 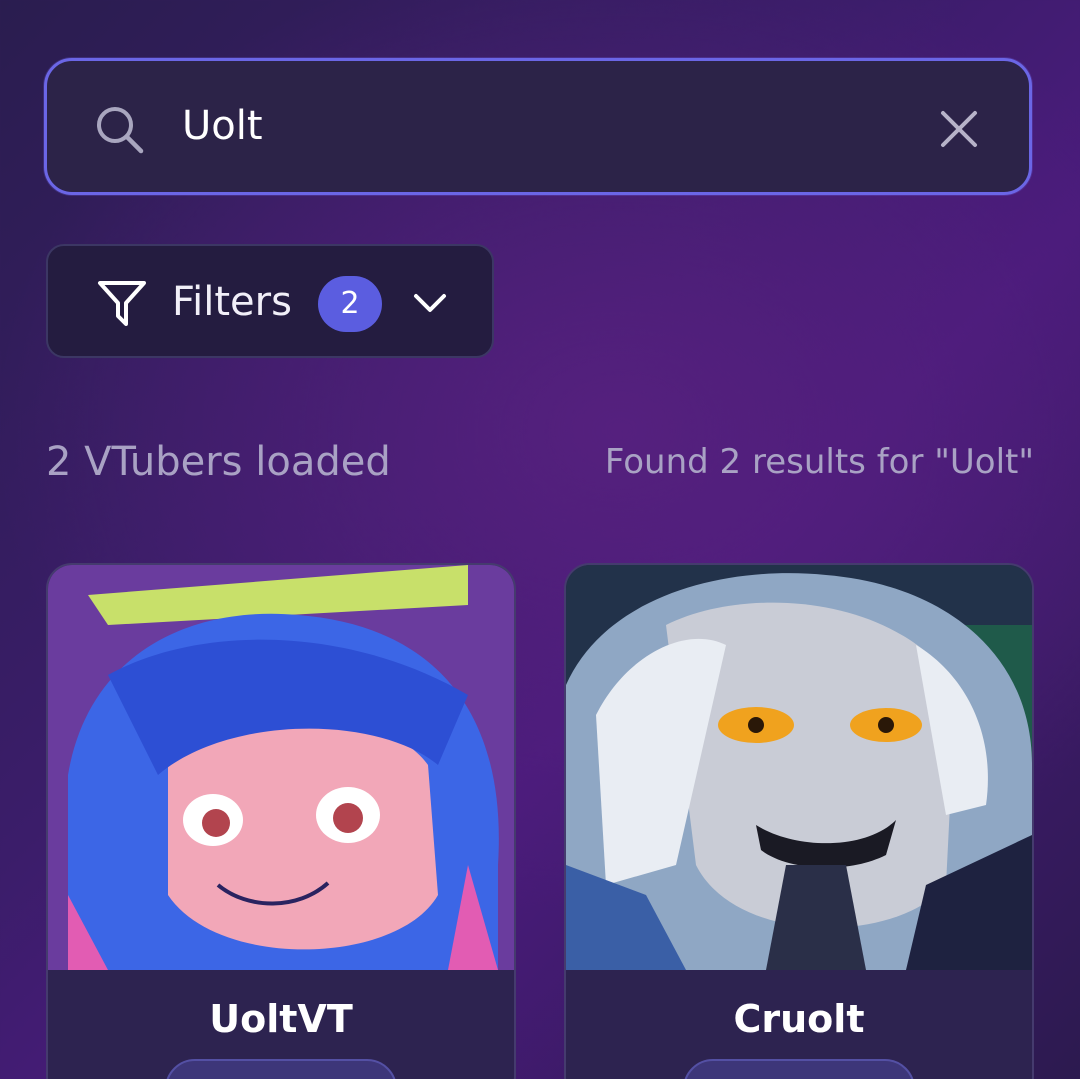 I want to click on loaded-count-text: 2 VTubers loaded, so click(x=218, y=462).